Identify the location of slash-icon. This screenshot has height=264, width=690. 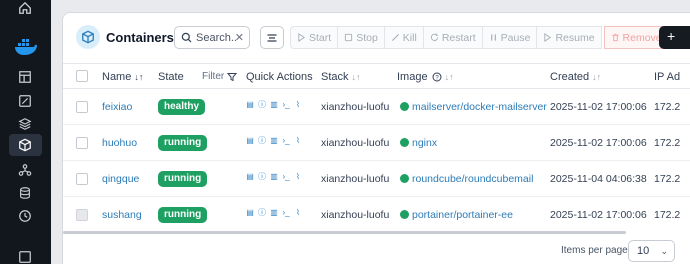
(395, 37).